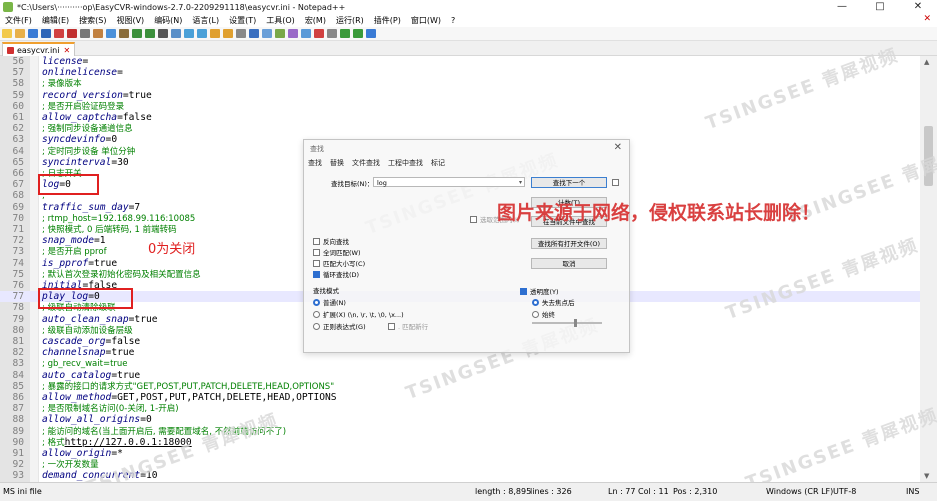 The height and width of the screenshot is (501, 937). Describe the element at coordinates (111, 33) in the screenshot. I see `copy-icon` at that location.